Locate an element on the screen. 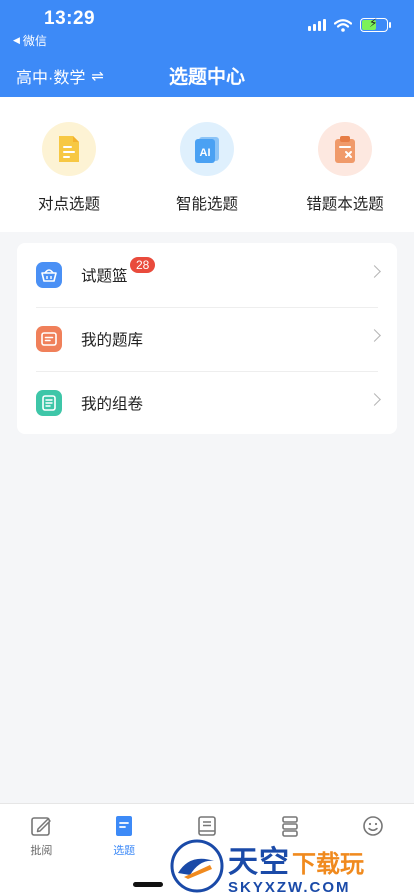 Image resolution: width=414 pixels, height=896 pixels. clipboard-x-icon is located at coordinates (345, 149).